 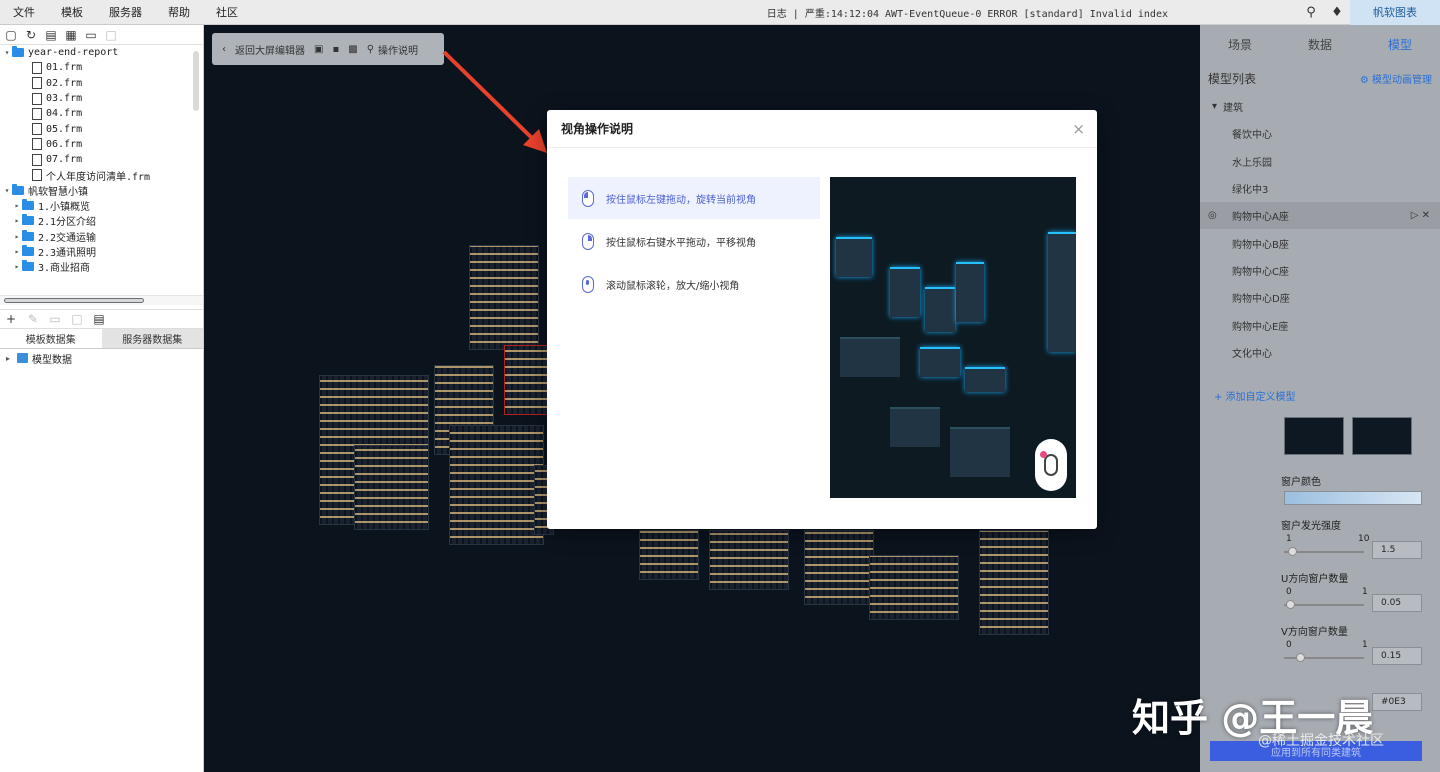 What do you see at coordinates (1292, 551) in the screenshot?
I see `glow-slider-knob` at bounding box center [1292, 551].